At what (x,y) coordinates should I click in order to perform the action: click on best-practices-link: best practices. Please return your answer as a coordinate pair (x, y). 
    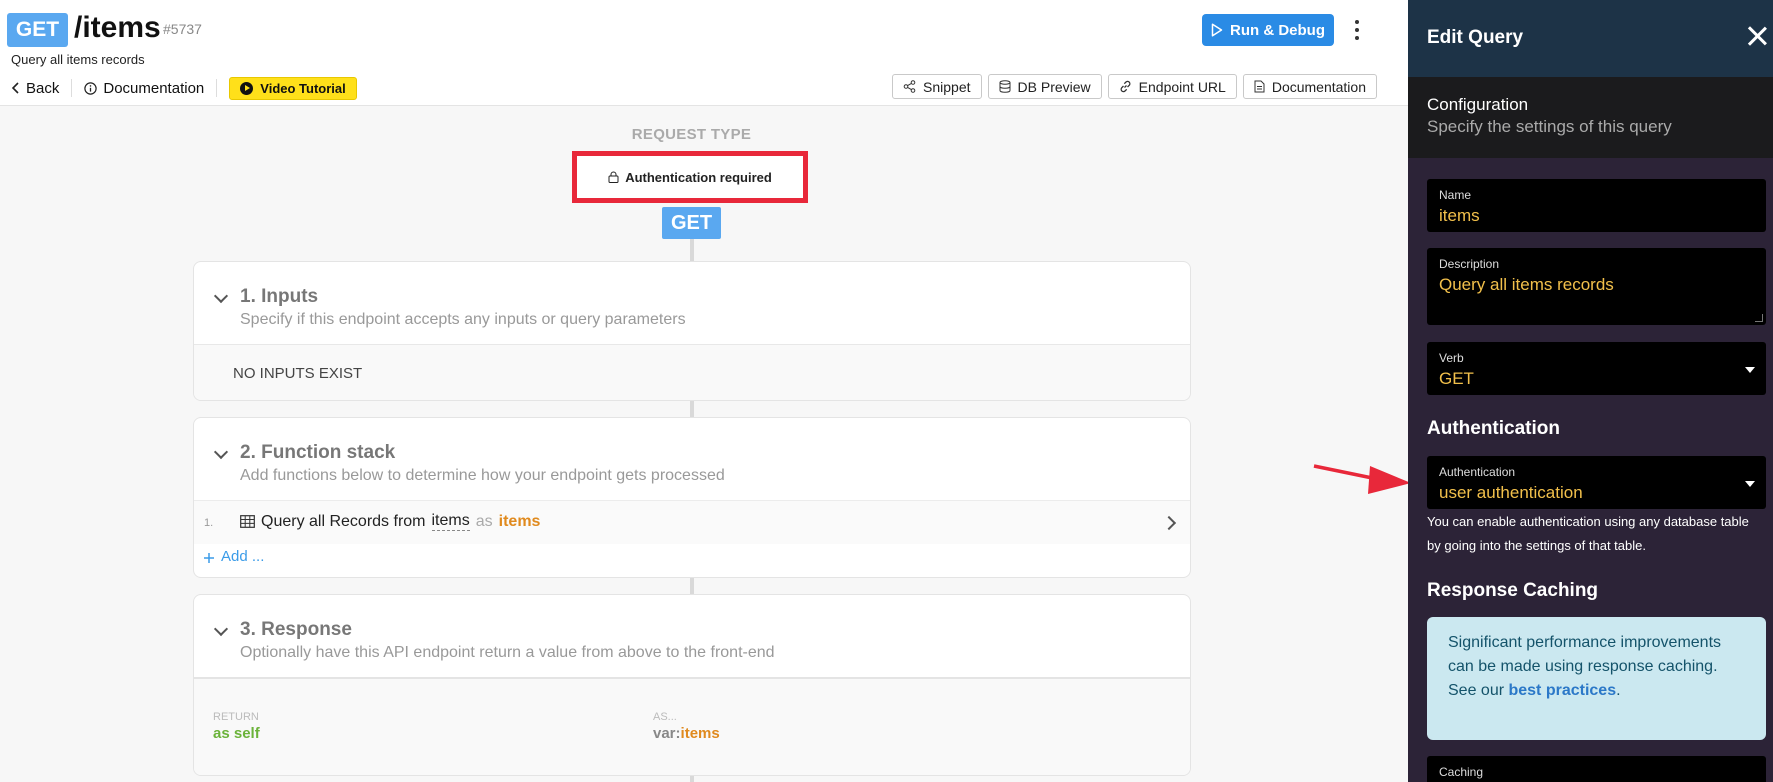
    Looking at the image, I should click on (1562, 690).